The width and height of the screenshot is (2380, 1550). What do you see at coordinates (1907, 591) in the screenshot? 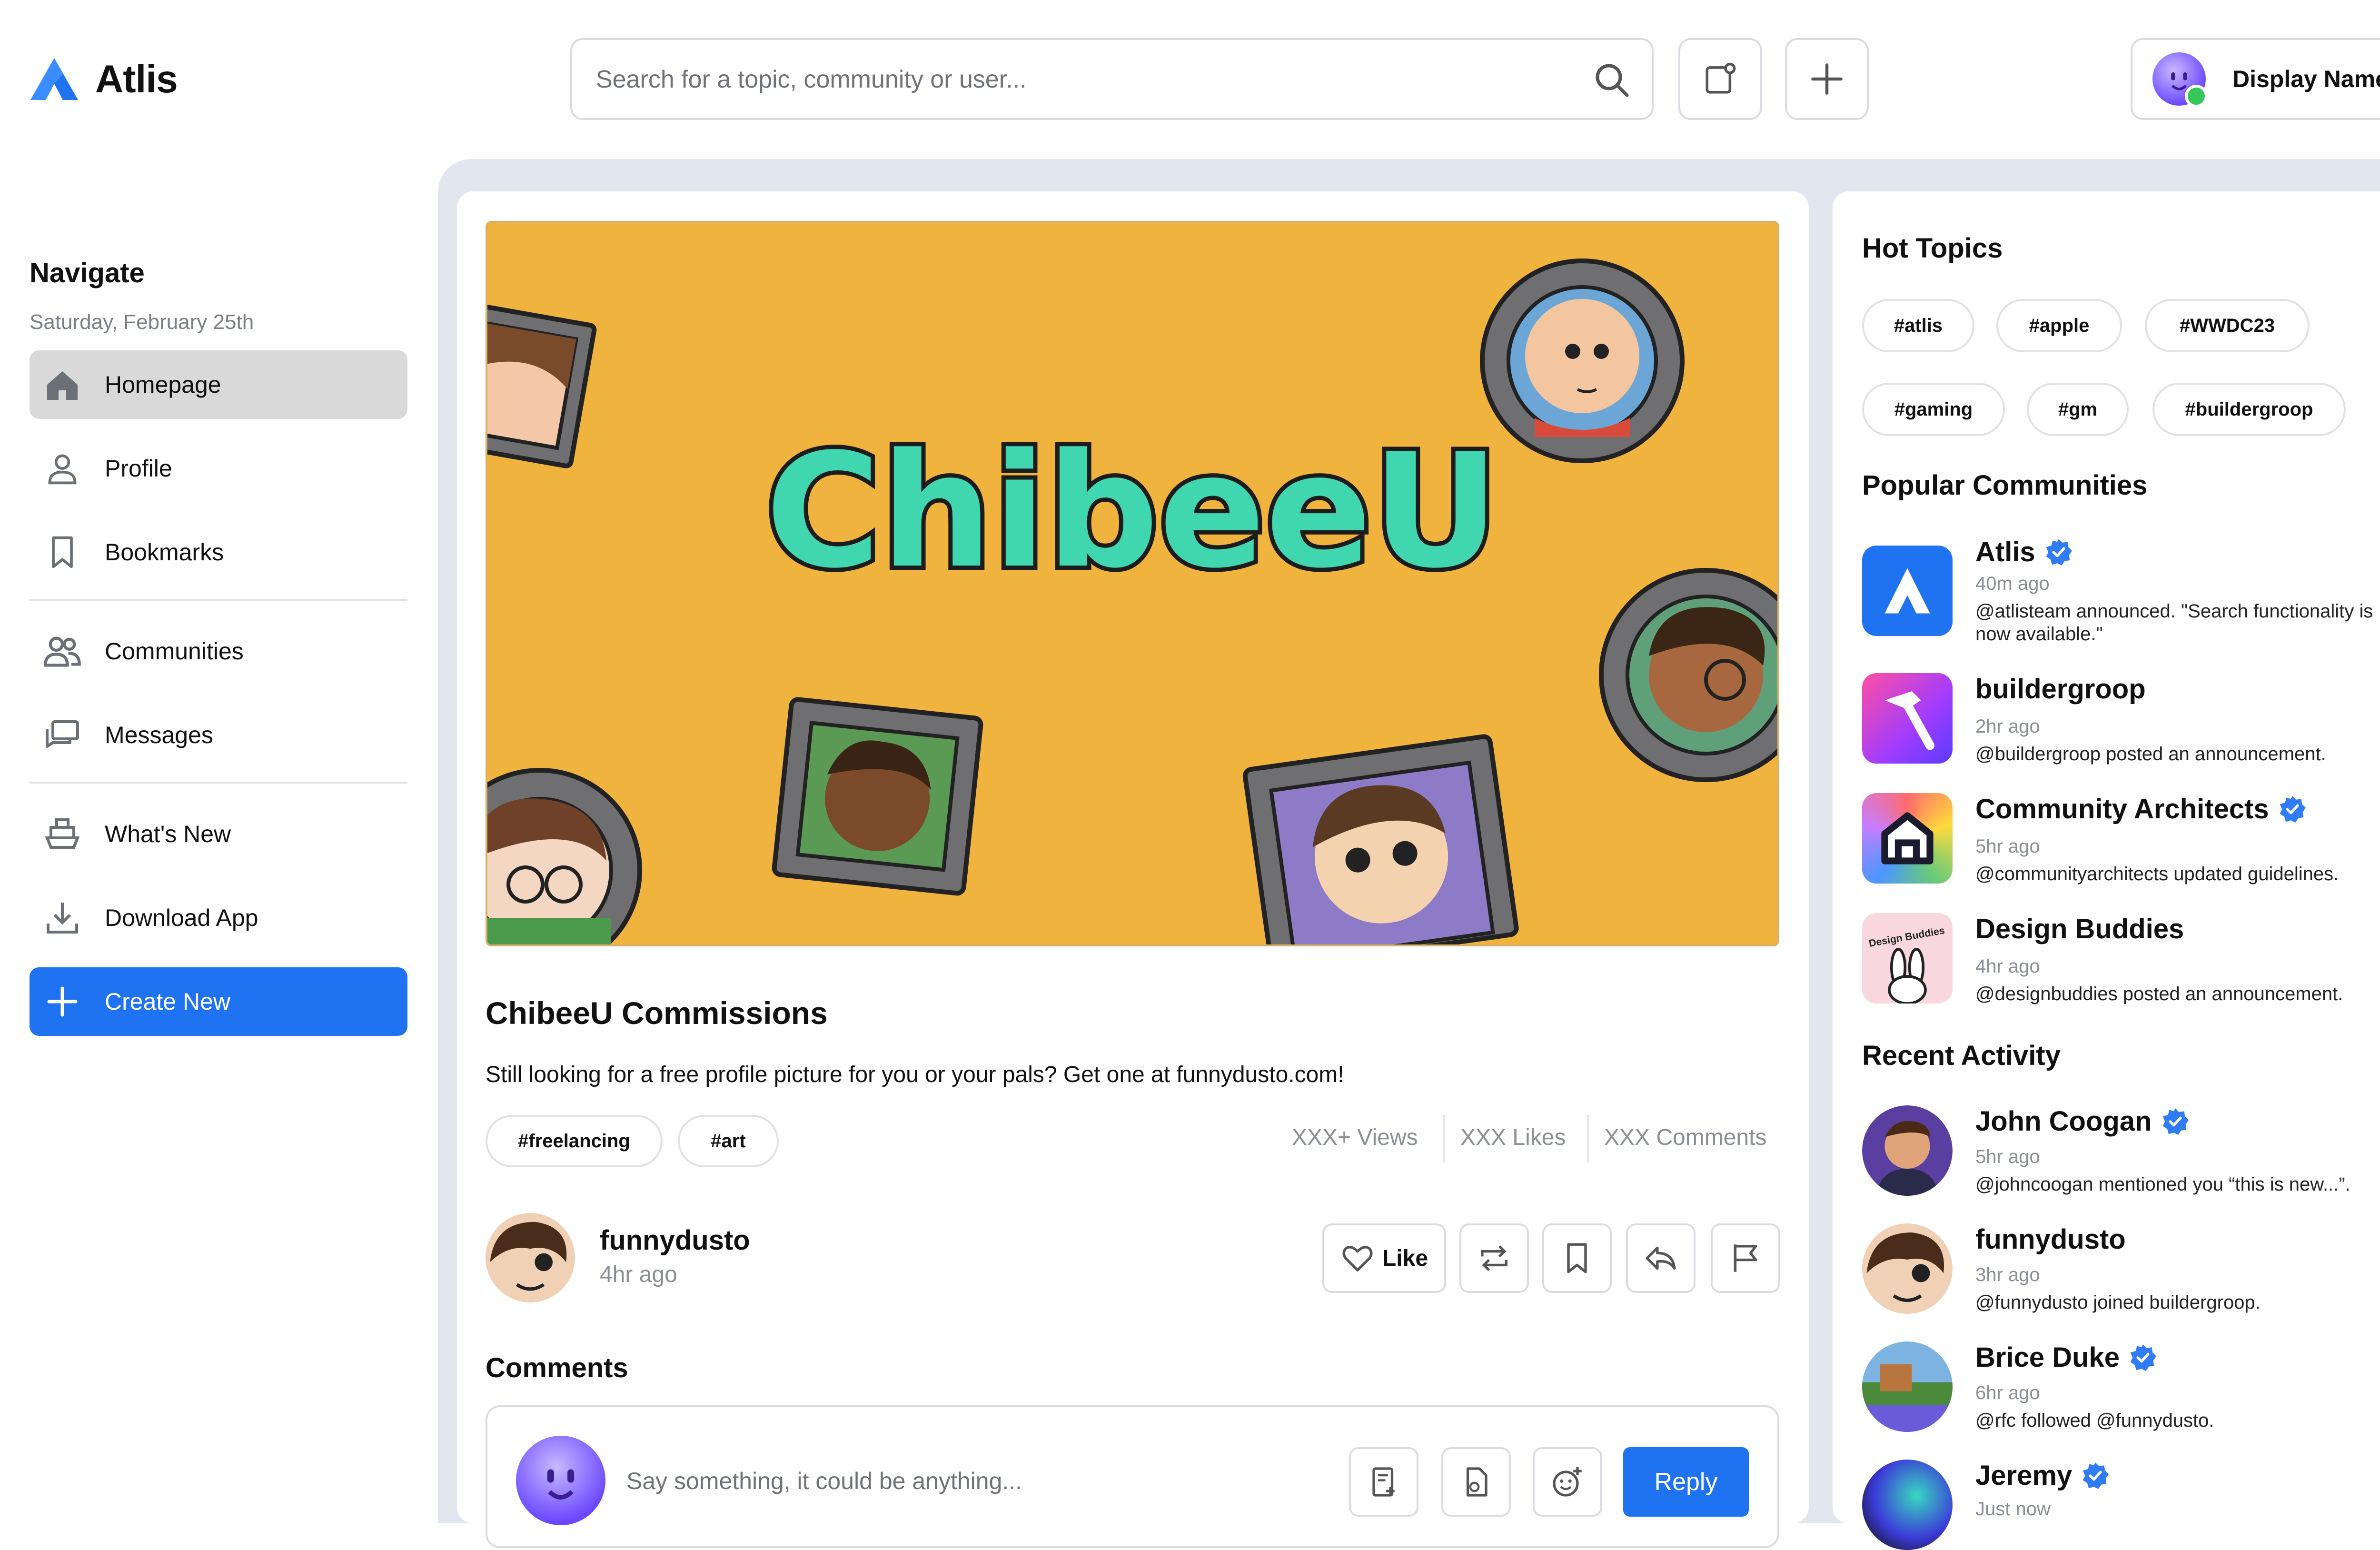
I see `atlis-community-icon` at bounding box center [1907, 591].